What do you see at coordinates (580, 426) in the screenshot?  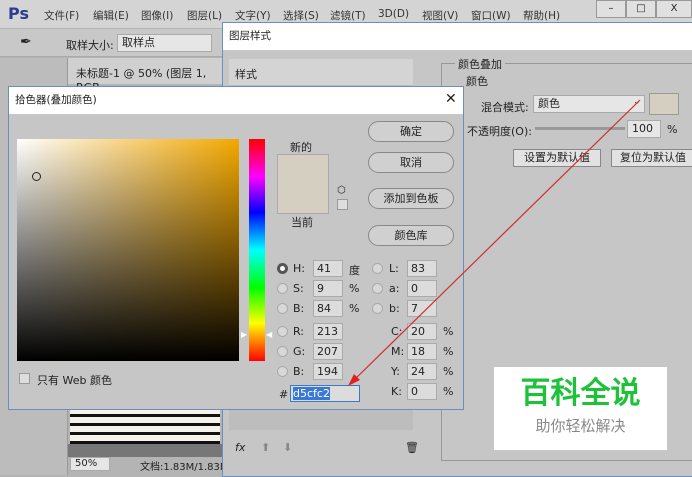 I see `watermark-subtitle: 助你轻松解决` at bounding box center [580, 426].